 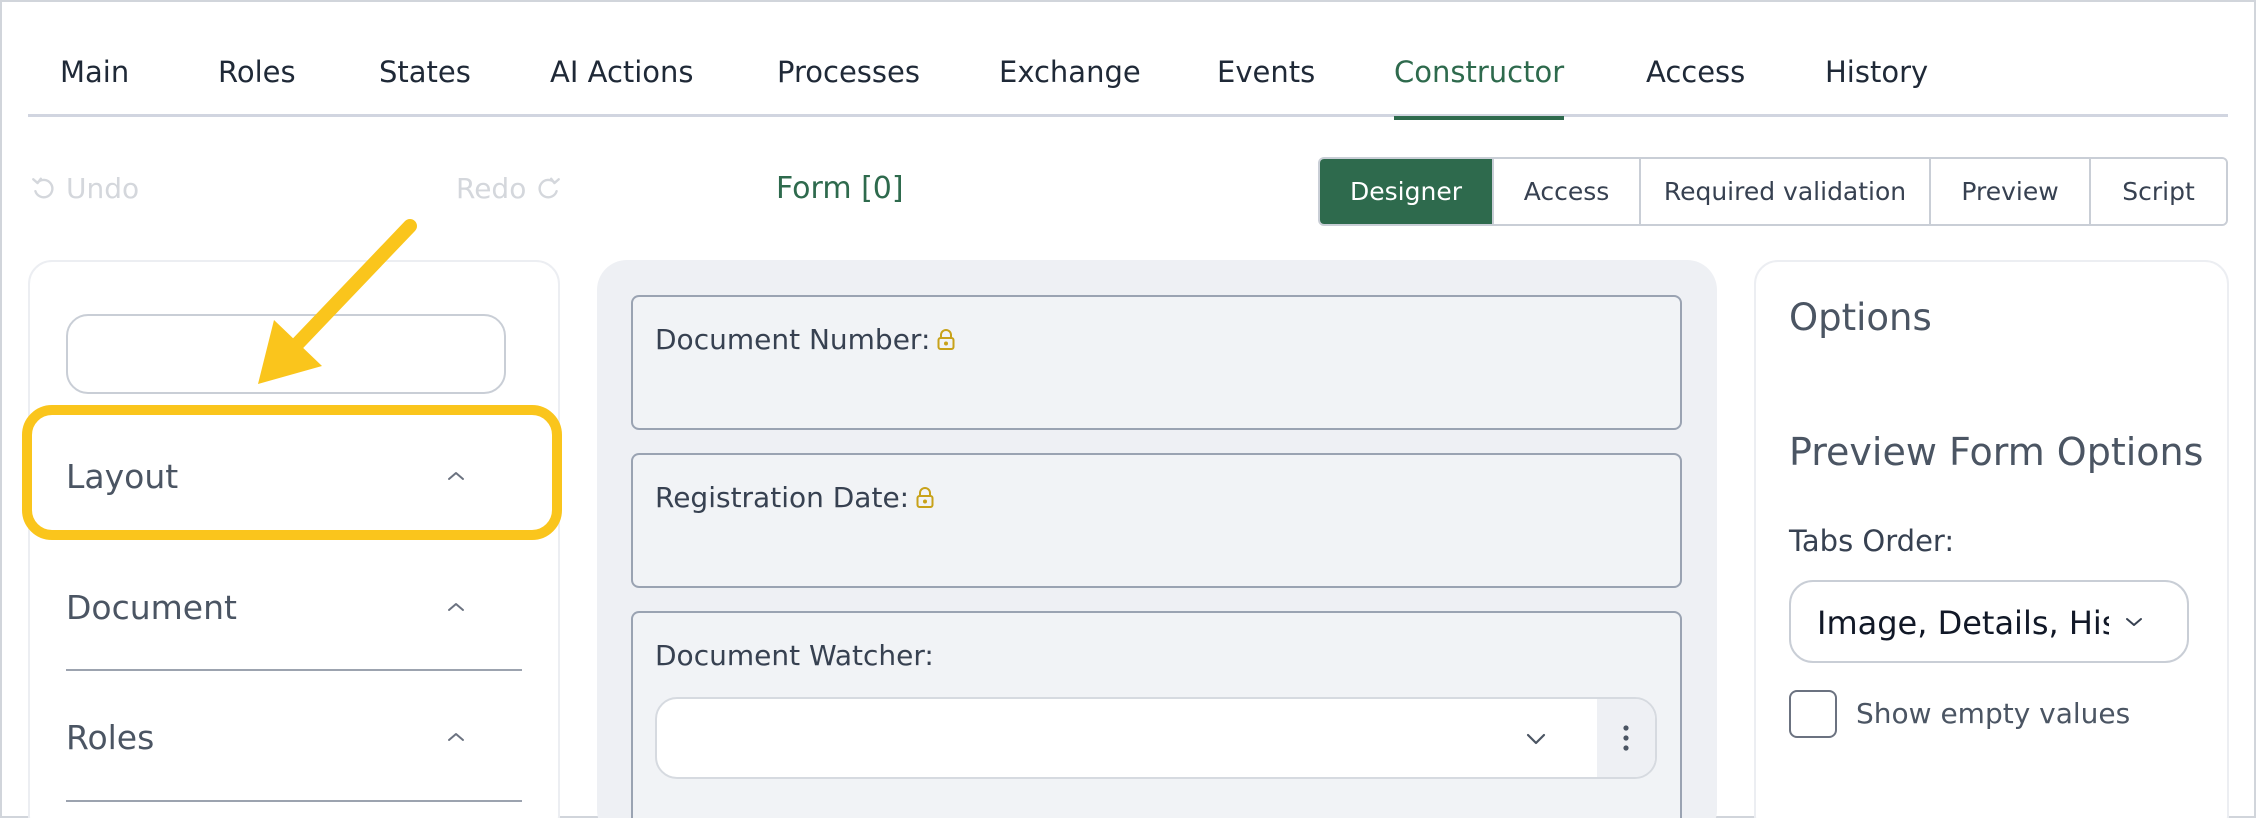 I want to click on redo-label: Redo, so click(x=491, y=188).